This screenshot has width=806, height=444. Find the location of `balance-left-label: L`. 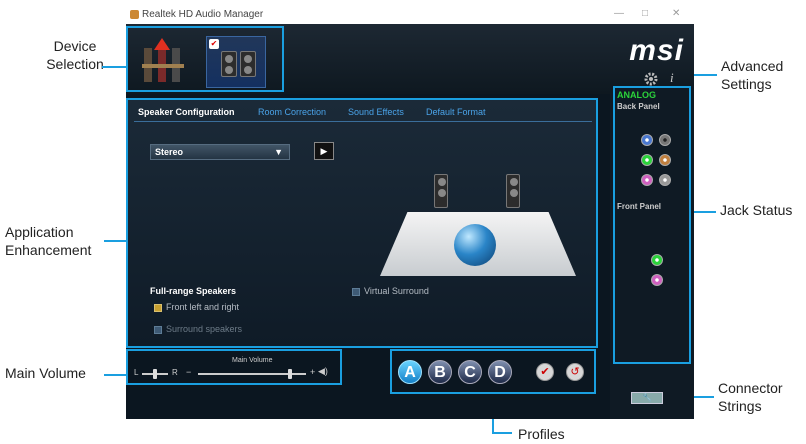

balance-left-label: L is located at coordinates (136, 372).